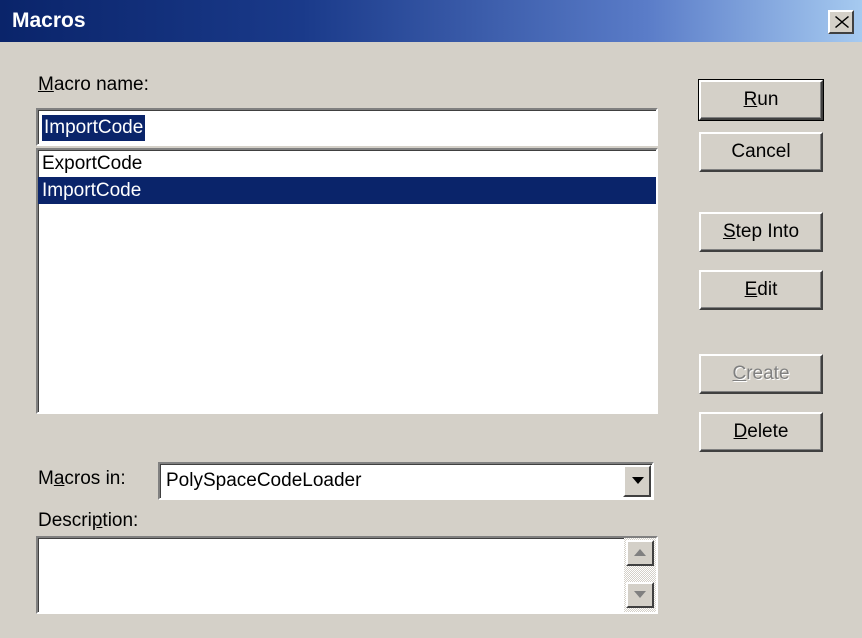 The width and height of the screenshot is (862, 638). What do you see at coordinates (264, 480) in the screenshot?
I see `macros-in-value: PolySpaceCodeLoader` at bounding box center [264, 480].